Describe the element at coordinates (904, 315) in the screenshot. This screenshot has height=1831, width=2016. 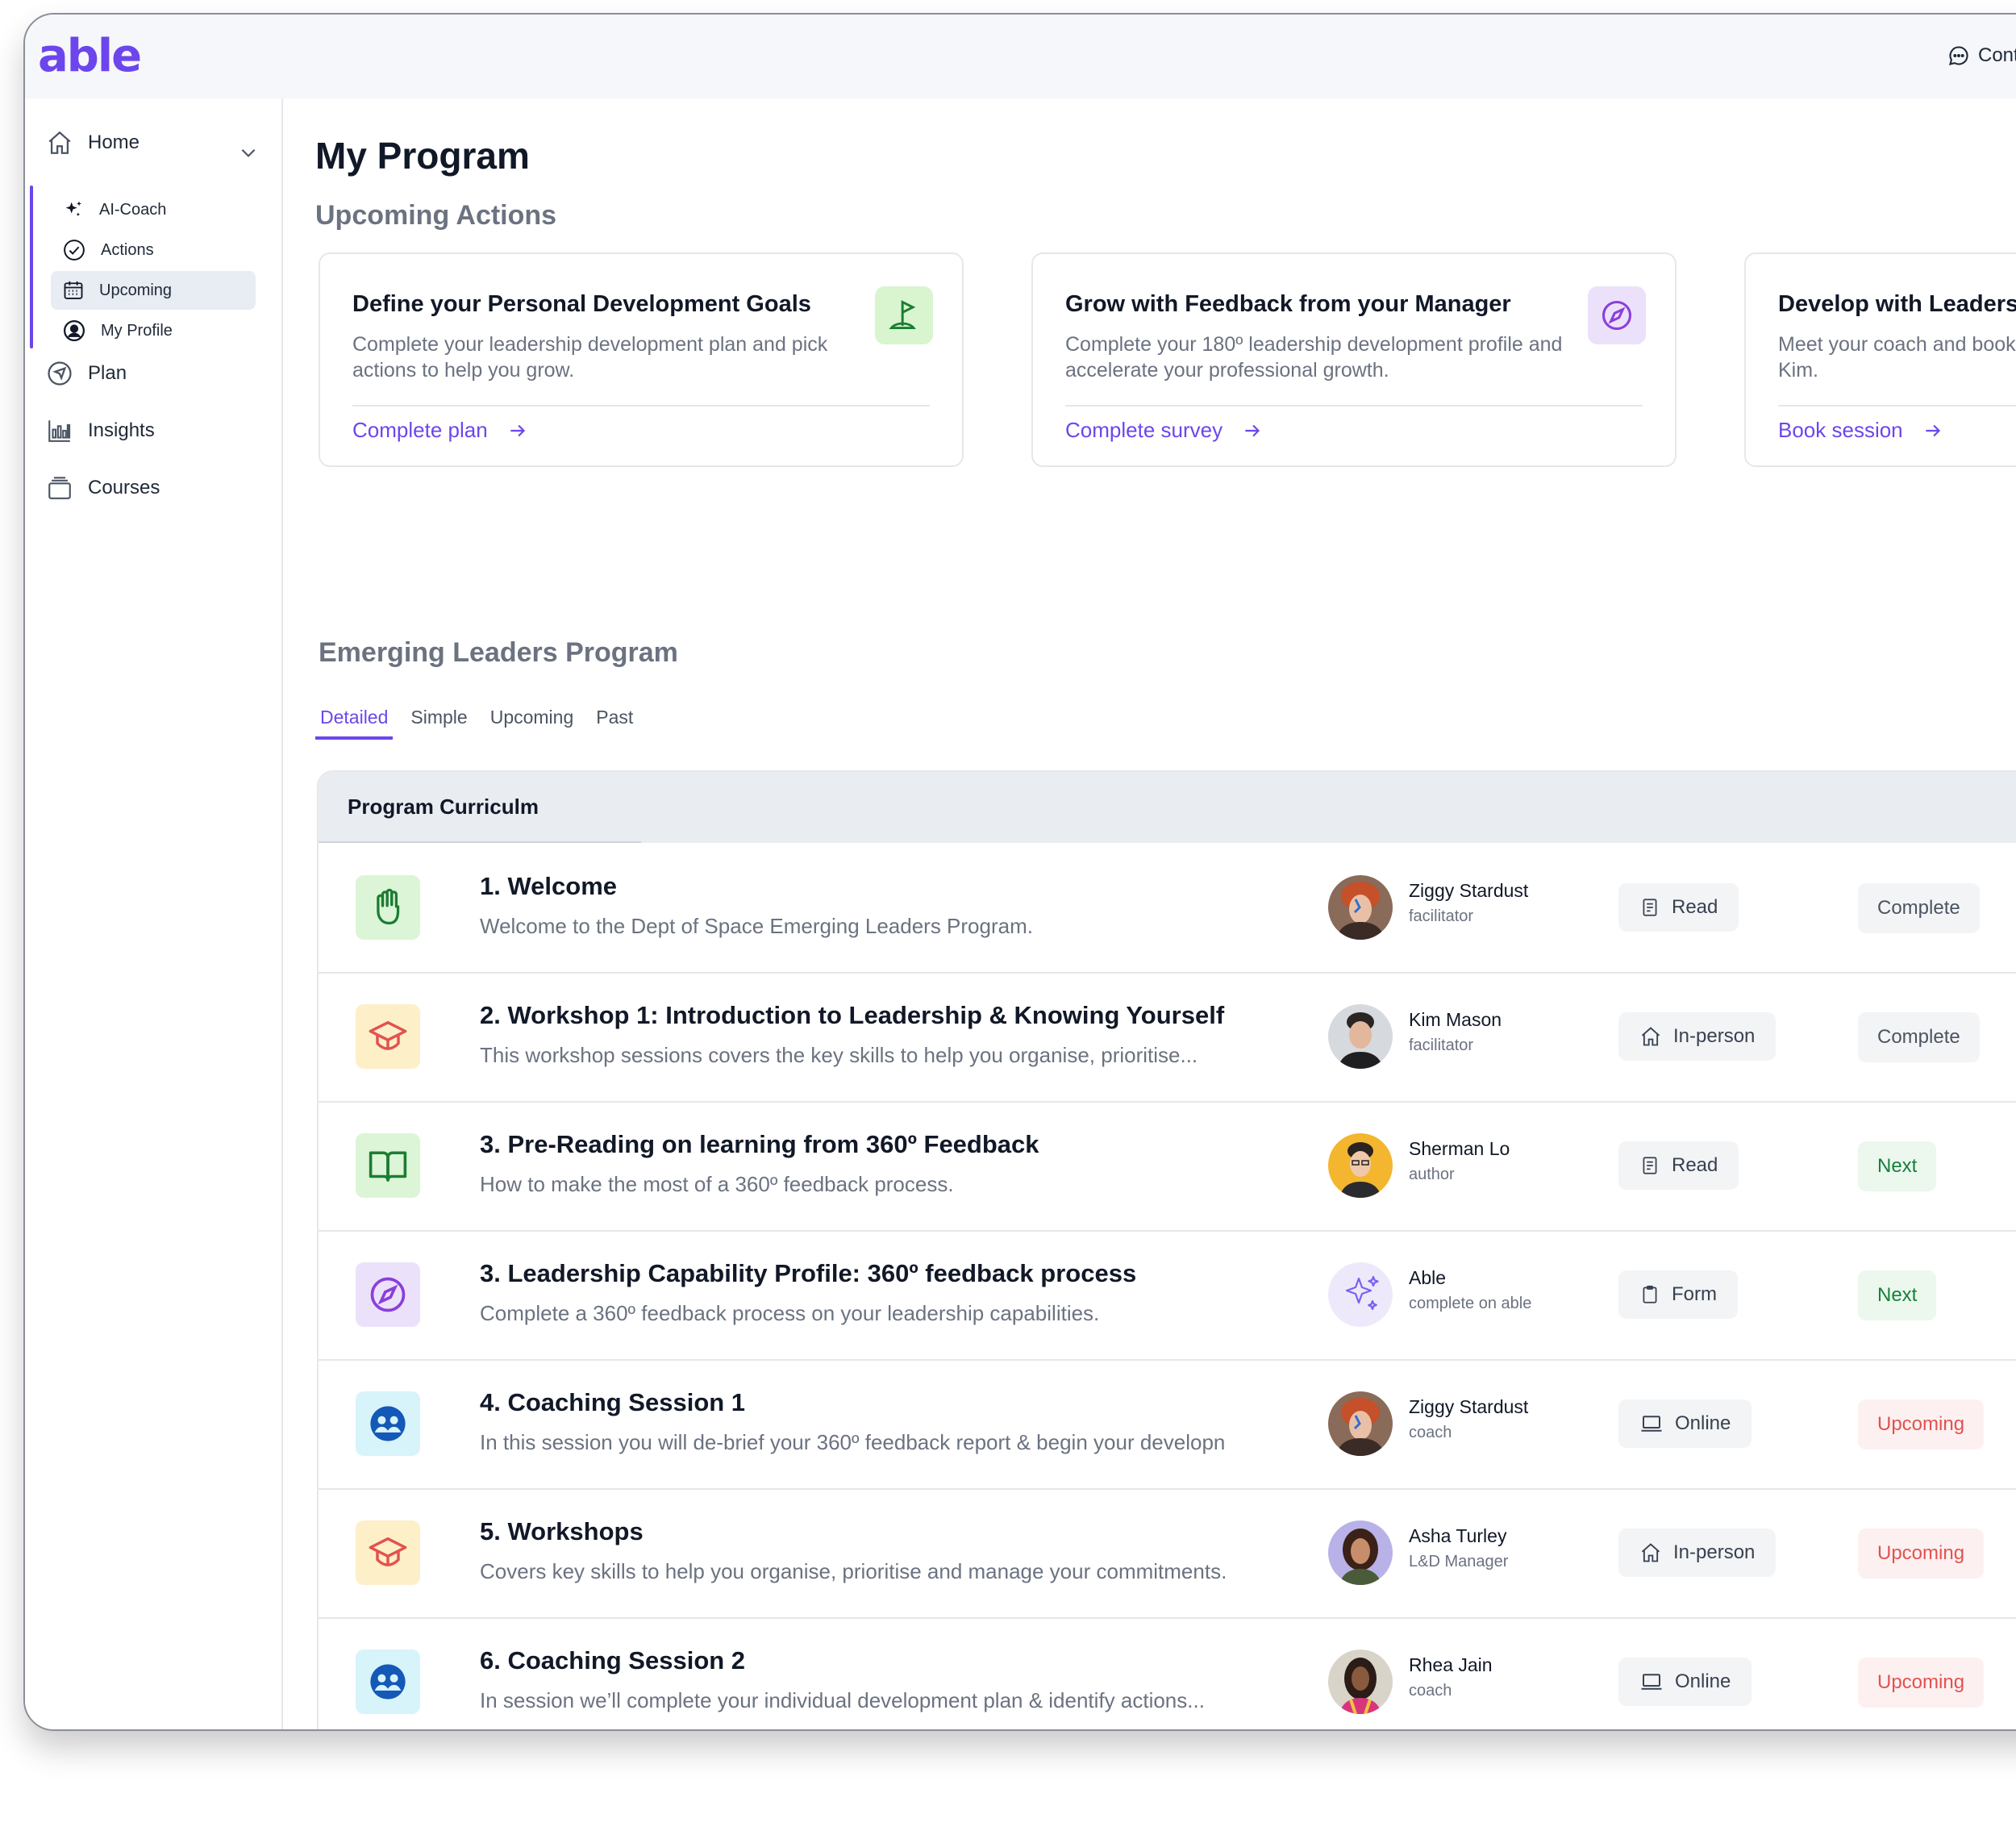
I see `flag-icon` at that location.